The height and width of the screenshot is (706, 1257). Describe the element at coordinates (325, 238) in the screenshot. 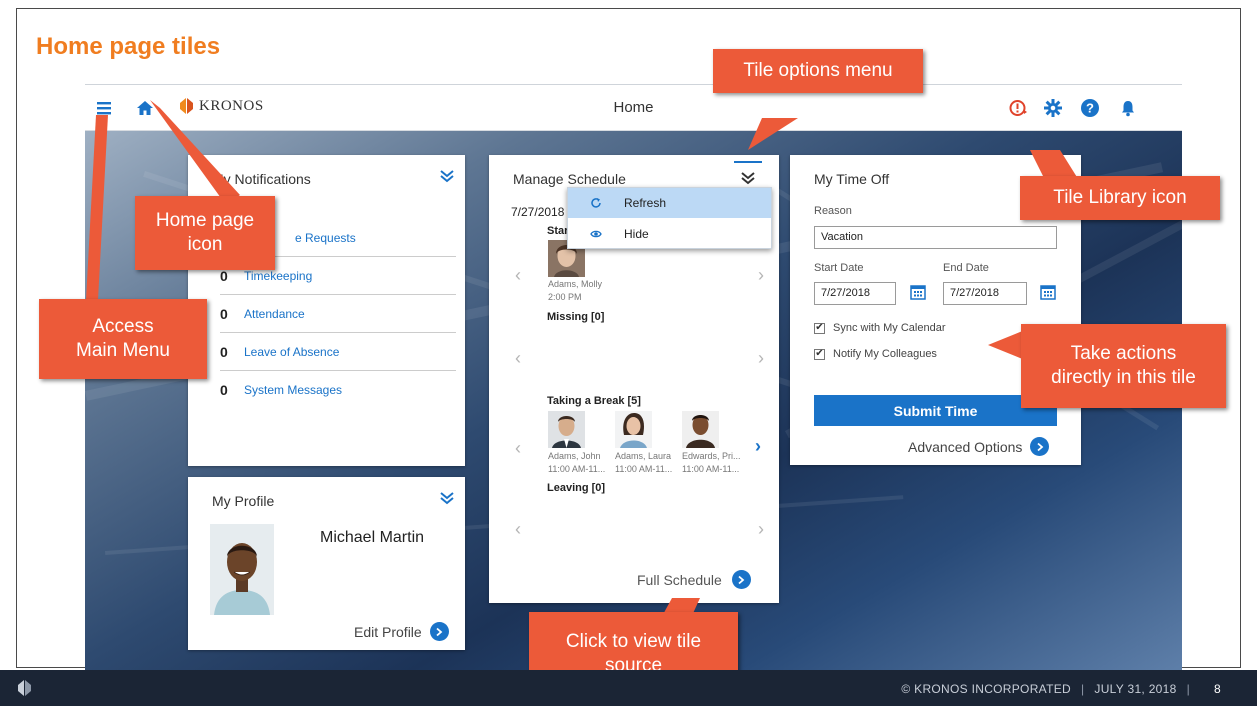

I see `notification-label: e Requests` at that location.